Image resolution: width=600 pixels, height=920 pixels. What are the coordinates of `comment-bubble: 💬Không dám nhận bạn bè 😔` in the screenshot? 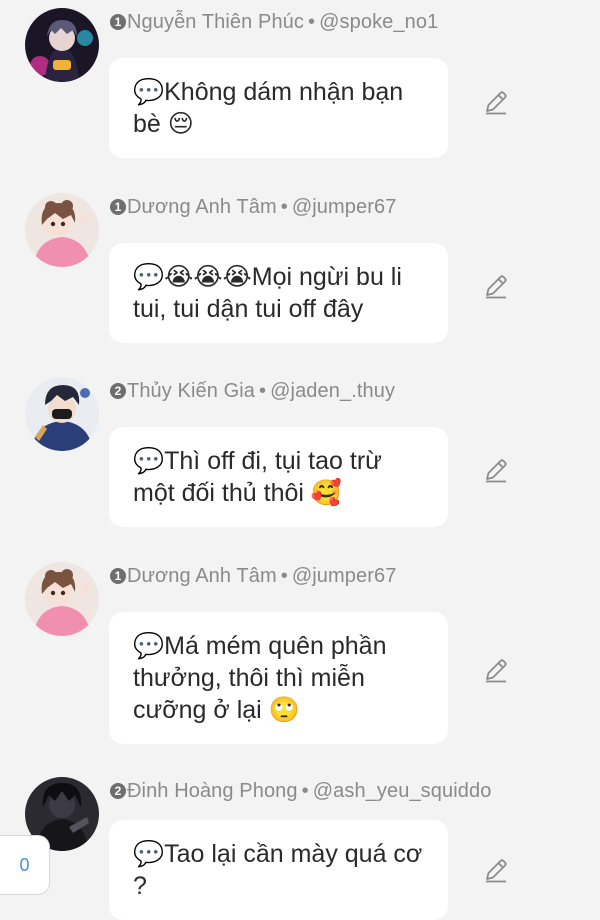 It's located at (278, 108).